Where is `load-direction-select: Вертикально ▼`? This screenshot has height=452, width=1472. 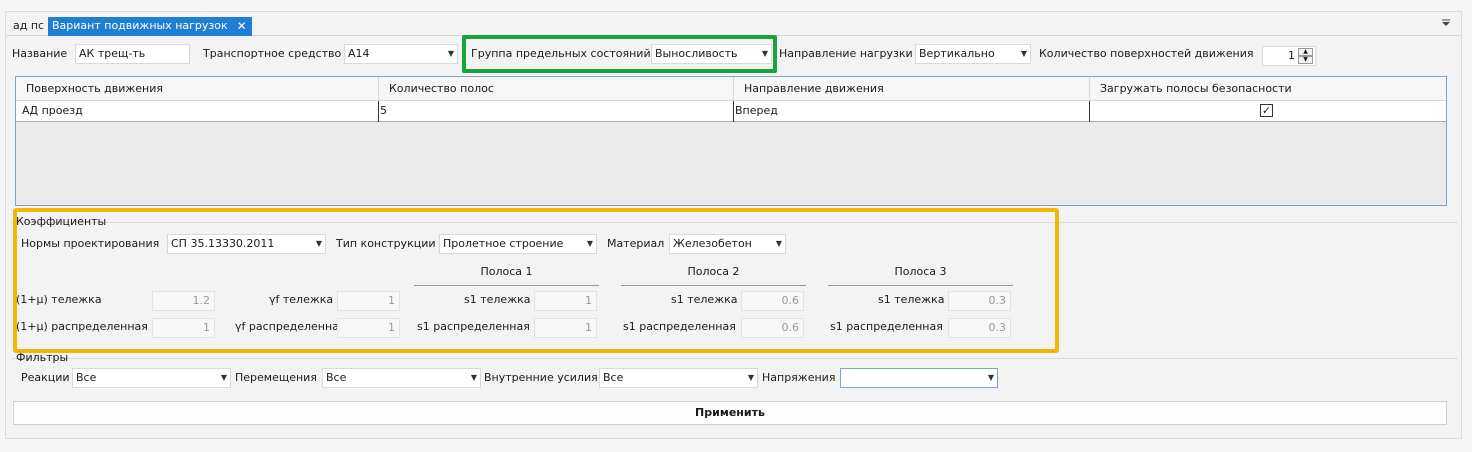
load-direction-select: Вертикально ▼ is located at coordinates (973, 54).